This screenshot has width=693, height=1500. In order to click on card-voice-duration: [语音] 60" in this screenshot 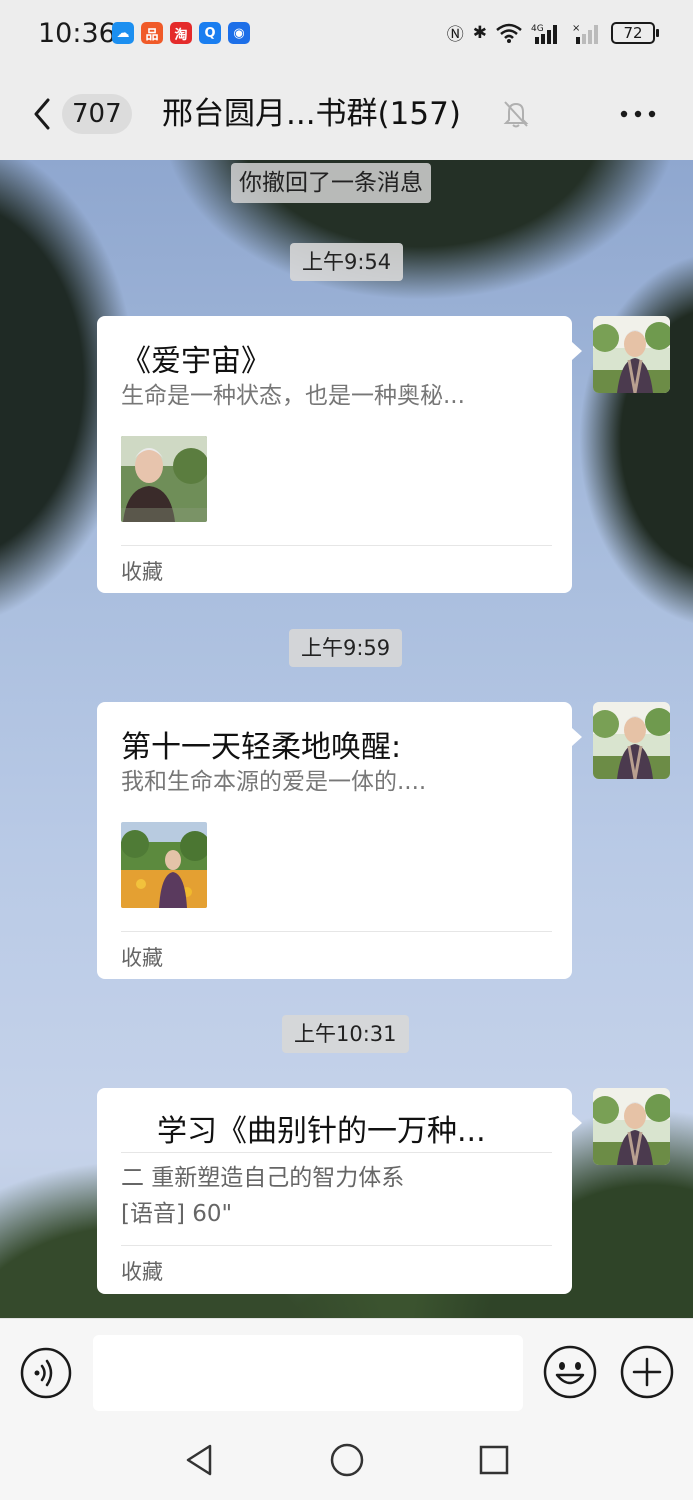, I will do `click(177, 1214)`.